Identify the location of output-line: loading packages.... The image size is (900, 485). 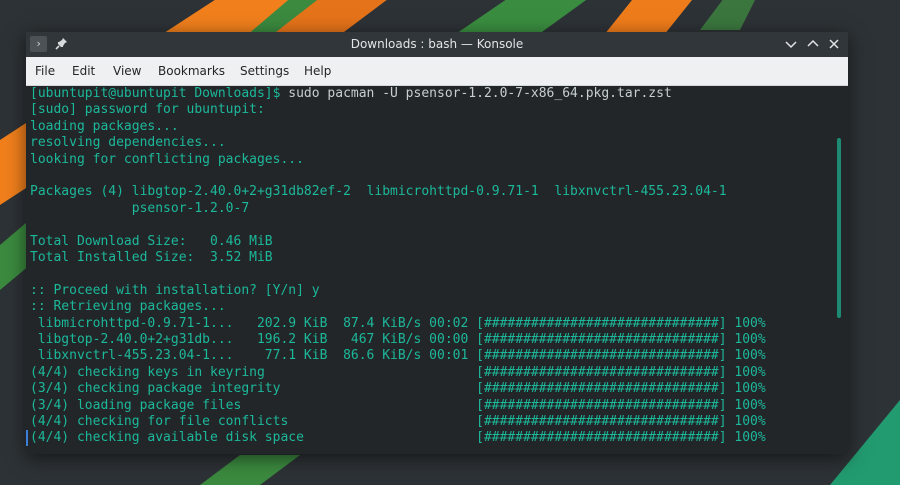
(104, 126).